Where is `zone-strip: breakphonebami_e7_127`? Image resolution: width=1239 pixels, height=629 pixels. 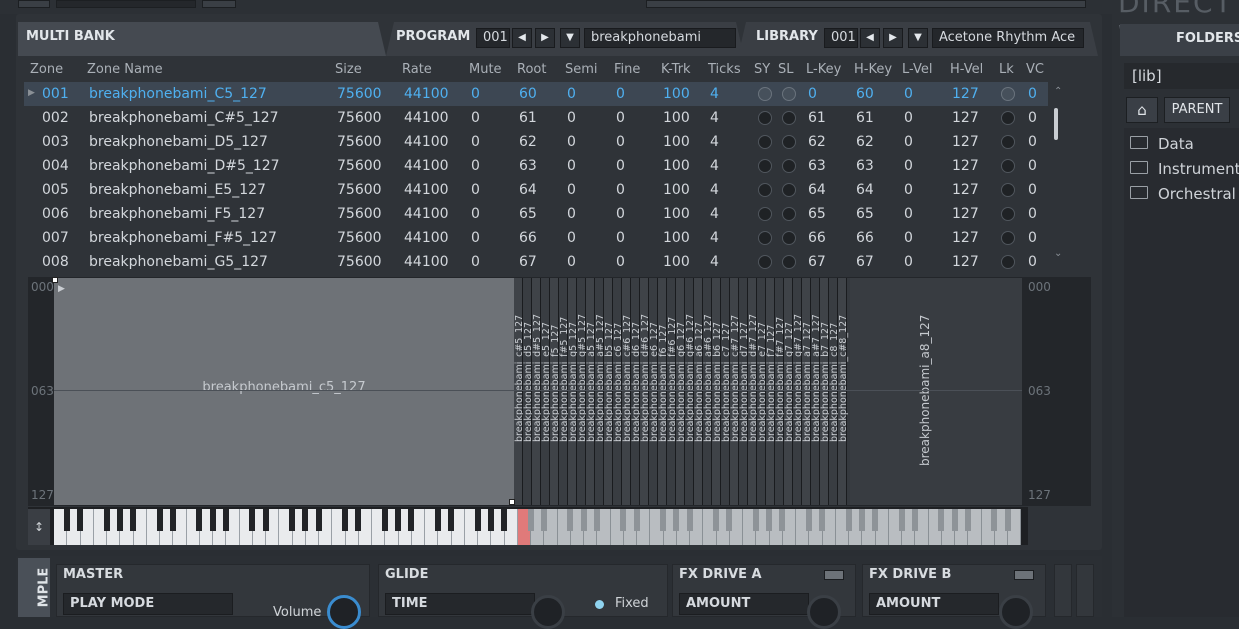
zone-strip: breakphonebami_e7_127 is located at coordinates (762, 391).